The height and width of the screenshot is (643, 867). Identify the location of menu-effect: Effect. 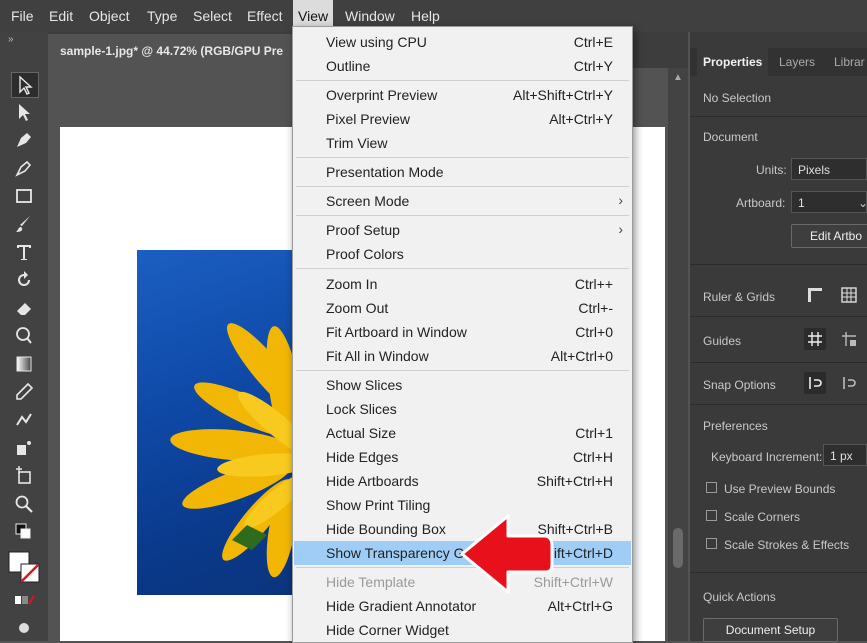
(265, 16).